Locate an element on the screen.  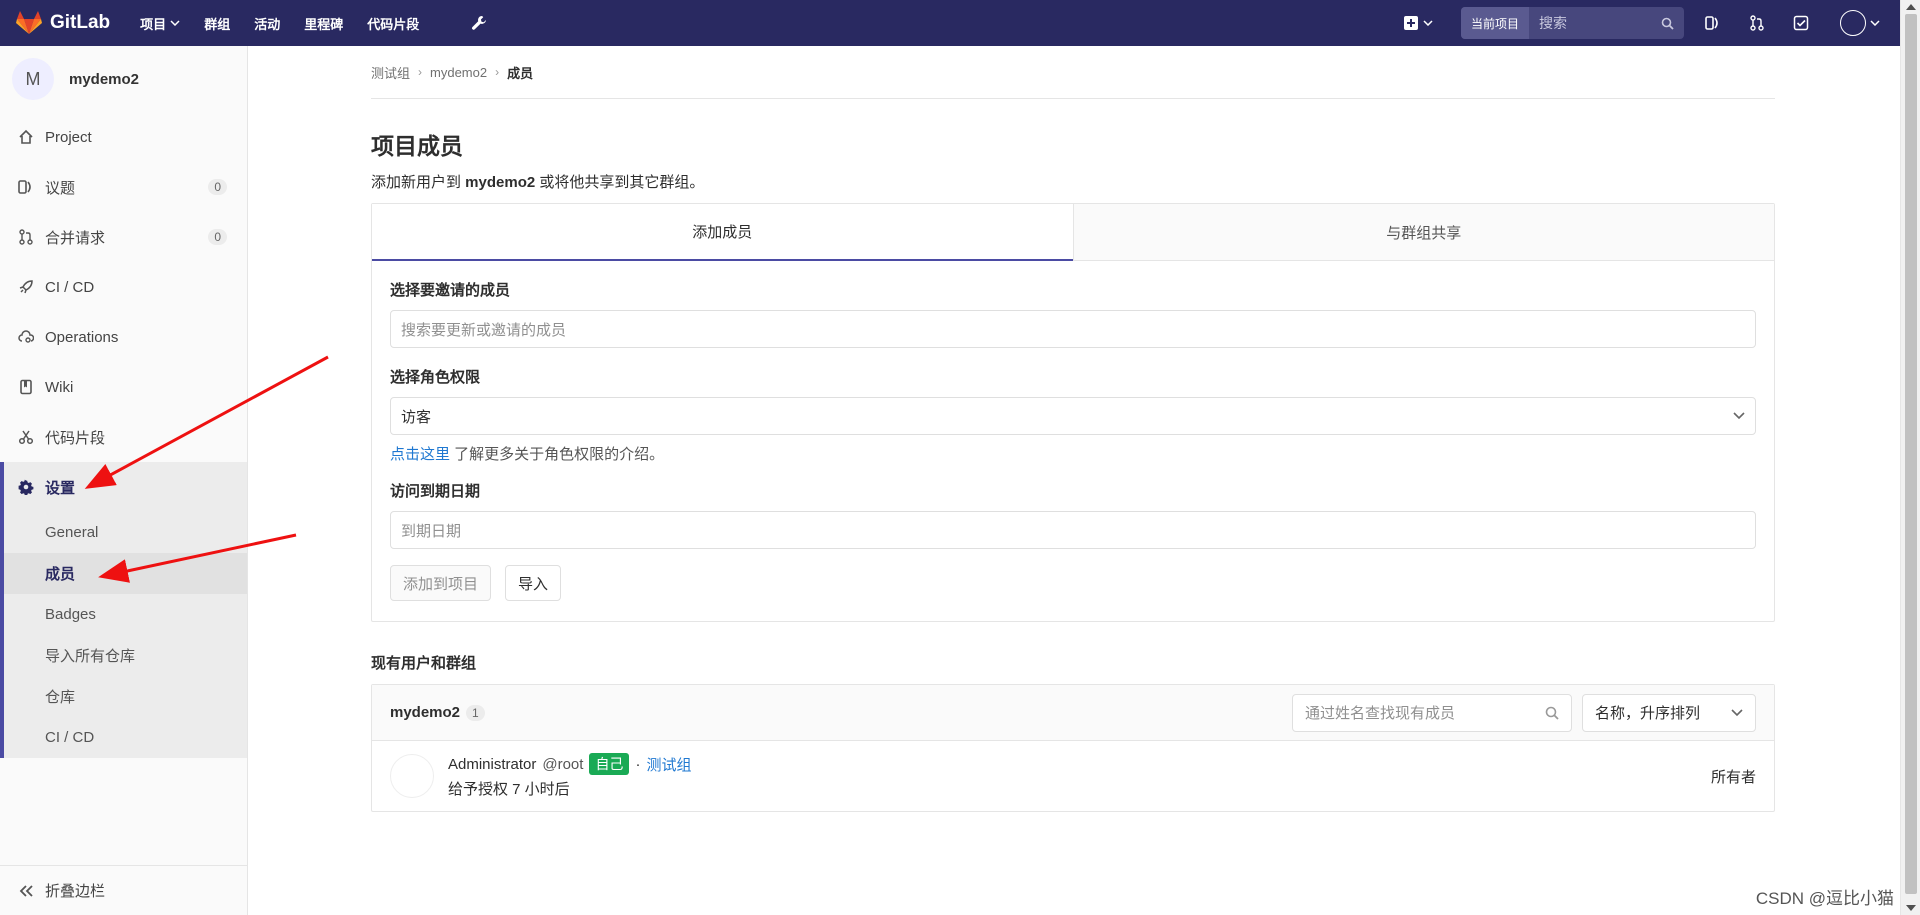
collapse-sidebar-button: 折叠边栏 is located at coordinates (123, 890).